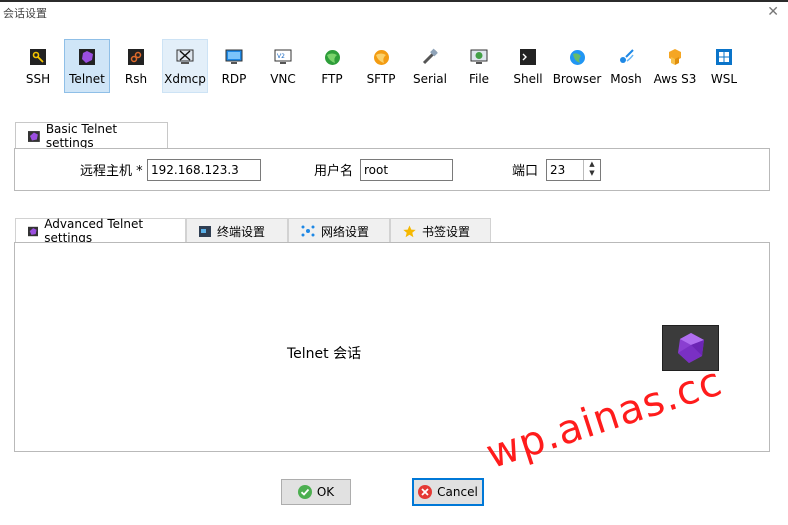 This screenshot has height=525, width=788. Describe the element at coordinates (592, 173) in the screenshot. I see `spin-down-icon: ▼` at that location.